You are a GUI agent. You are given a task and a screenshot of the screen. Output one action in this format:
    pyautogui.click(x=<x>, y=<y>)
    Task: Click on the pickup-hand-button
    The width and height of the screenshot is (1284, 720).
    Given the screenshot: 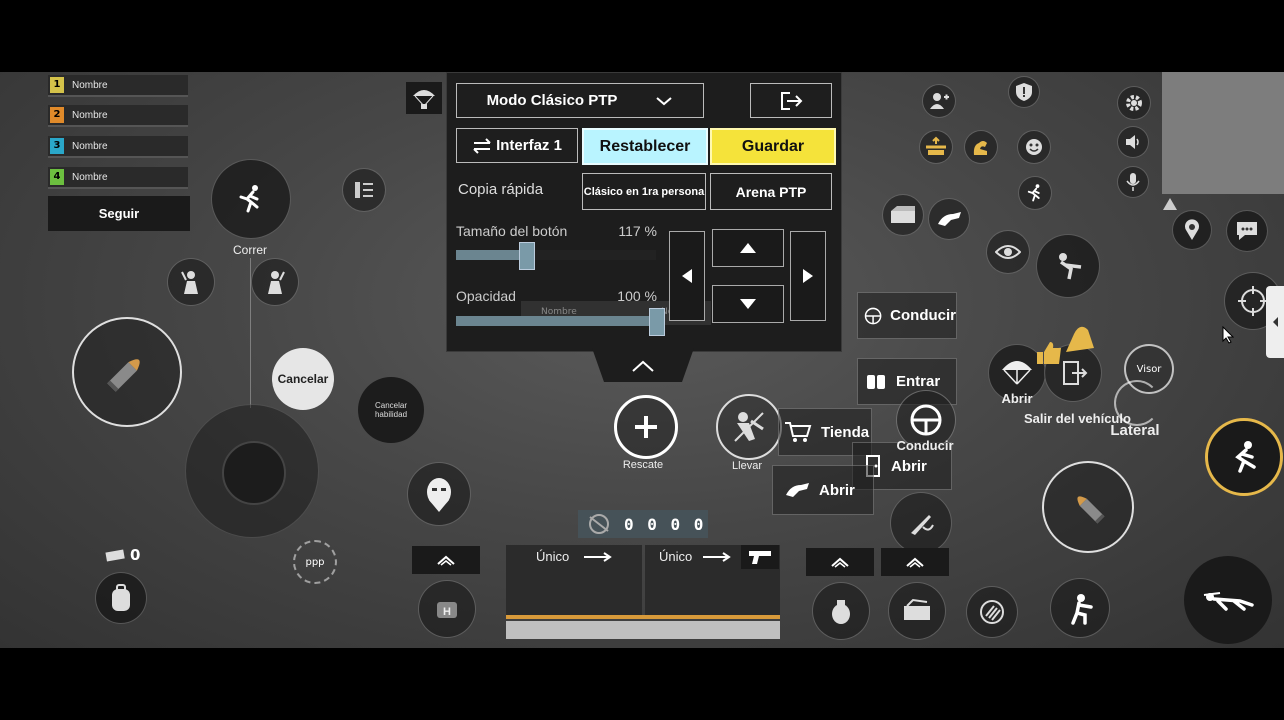 What is the action you would take?
    pyautogui.click(x=949, y=219)
    